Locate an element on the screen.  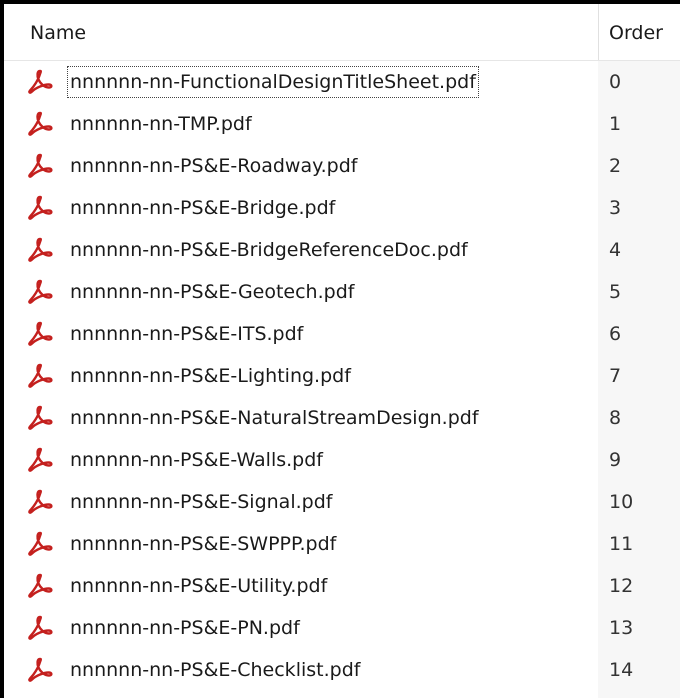
file-name: nnnnnn-nn-PS&E-PN.pdf is located at coordinates (185, 628).